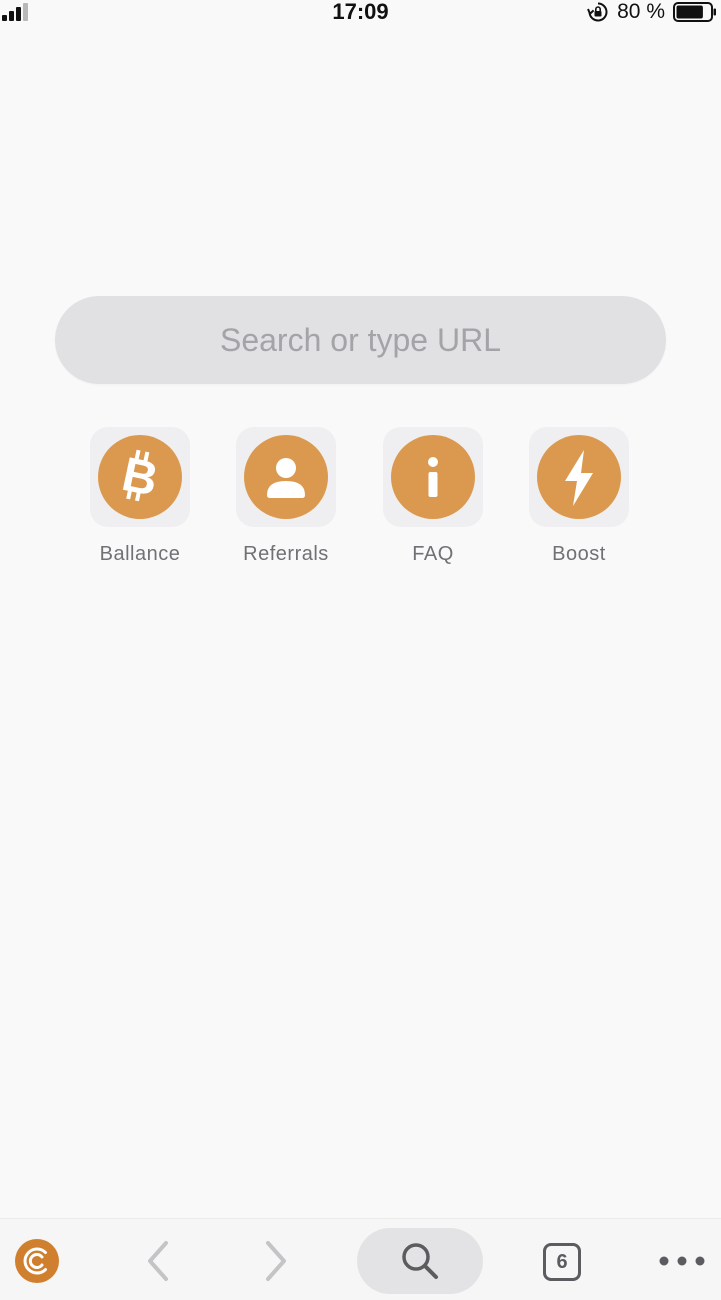  I want to click on forward-arrow-icon, so click(276, 1261).